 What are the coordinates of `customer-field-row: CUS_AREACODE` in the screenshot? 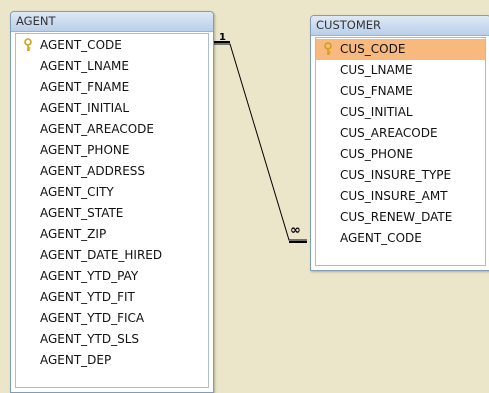 It's located at (400, 133).